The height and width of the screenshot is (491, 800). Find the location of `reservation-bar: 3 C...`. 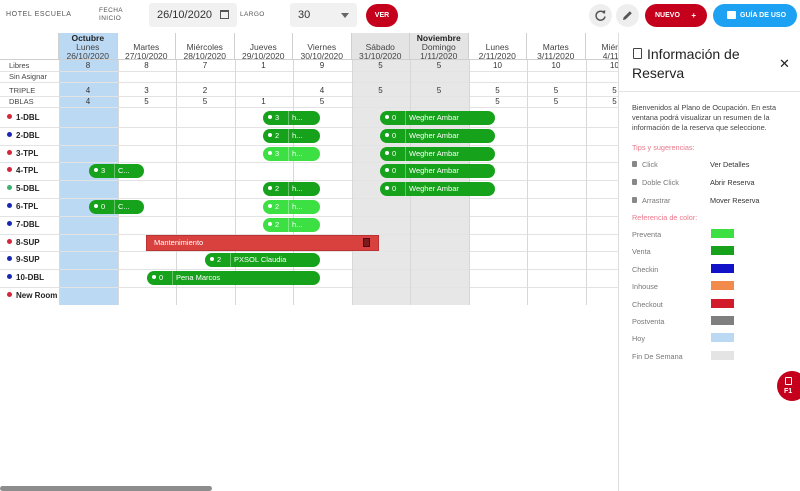

reservation-bar: 3 C... is located at coordinates (116, 171).